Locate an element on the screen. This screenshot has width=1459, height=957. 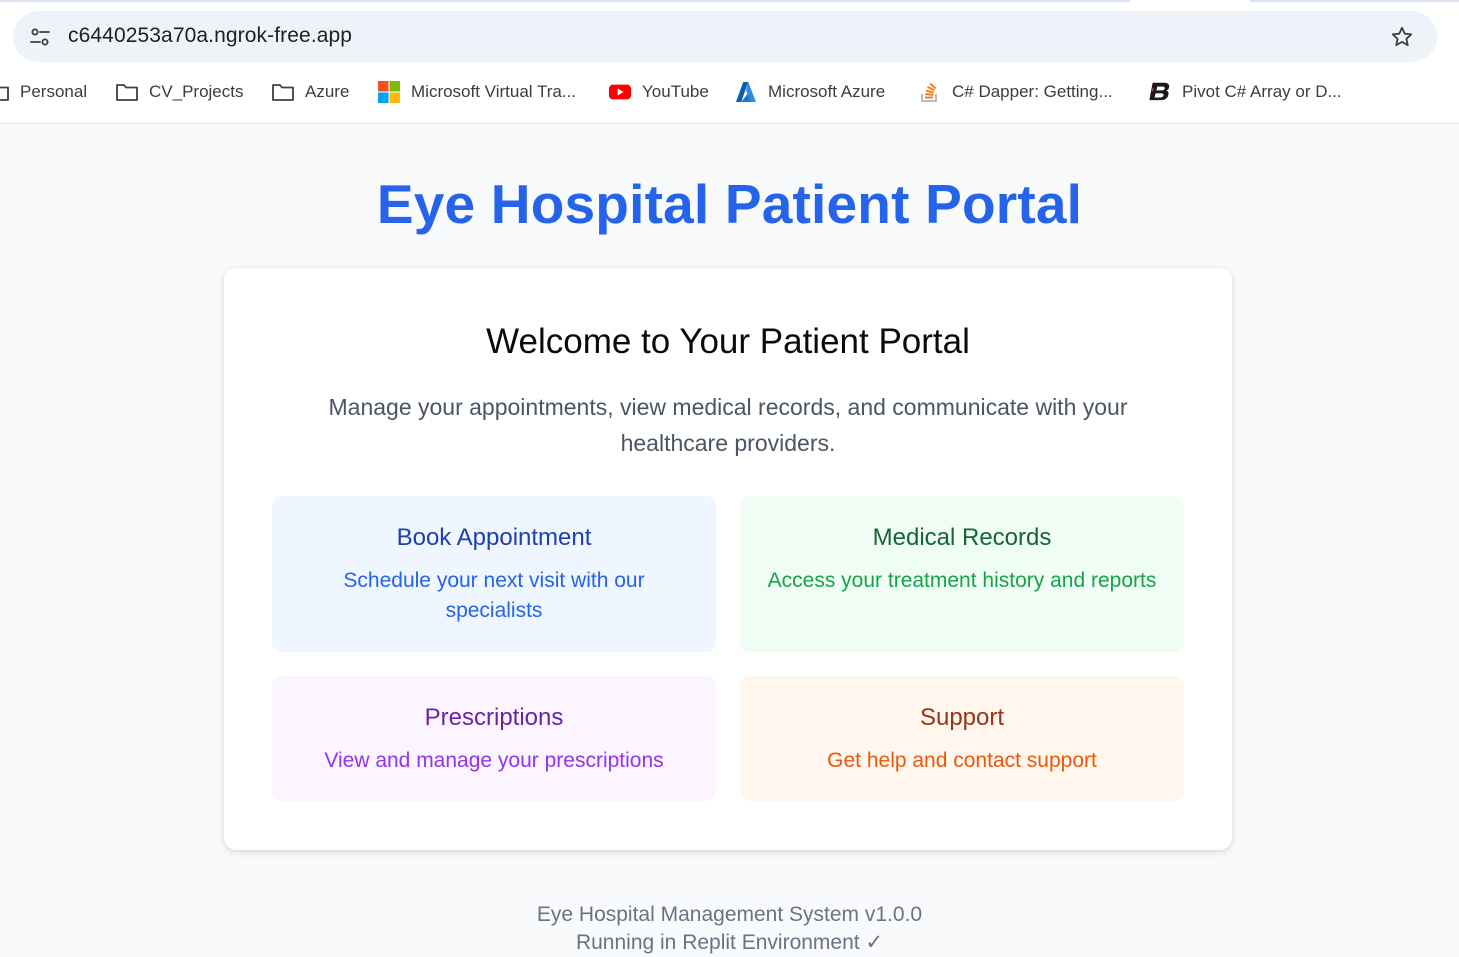
medical-records-title: Medical Records is located at coordinates (962, 537).